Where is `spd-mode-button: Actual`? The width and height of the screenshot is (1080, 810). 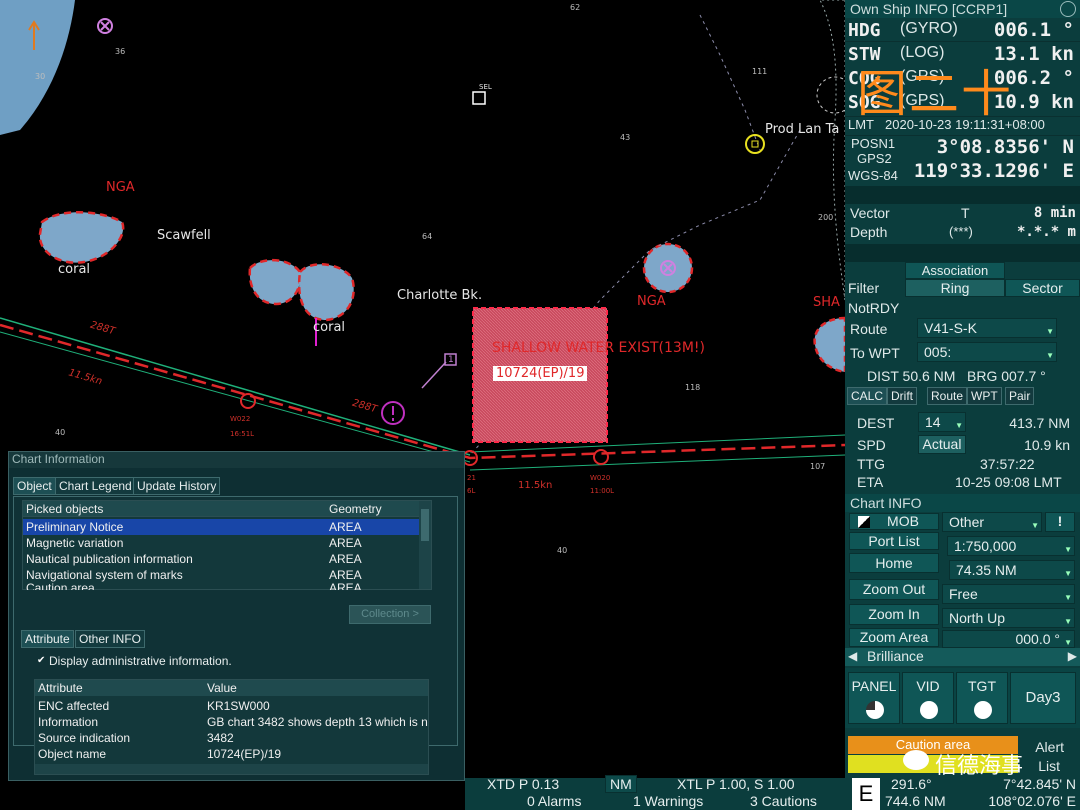 spd-mode-button: Actual is located at coordinates (942, 444).